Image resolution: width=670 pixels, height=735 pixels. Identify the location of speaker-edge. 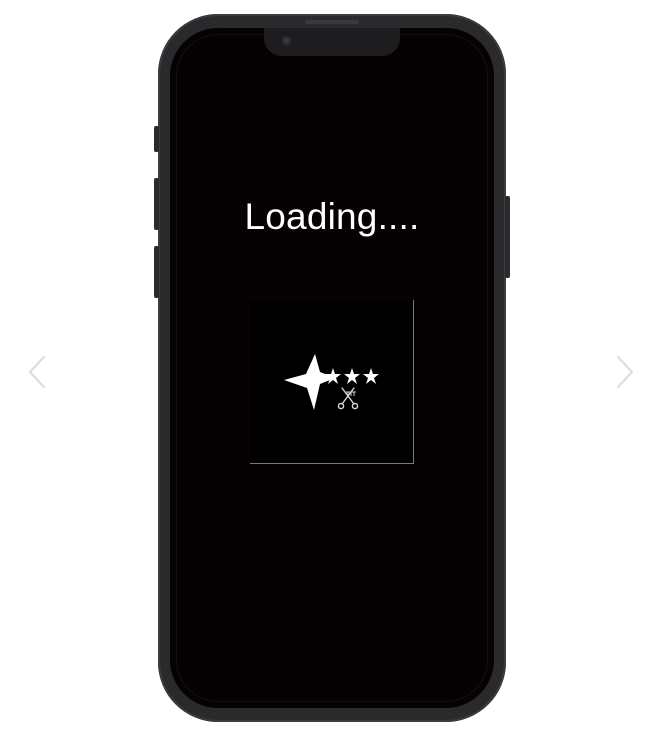
(332, 22).